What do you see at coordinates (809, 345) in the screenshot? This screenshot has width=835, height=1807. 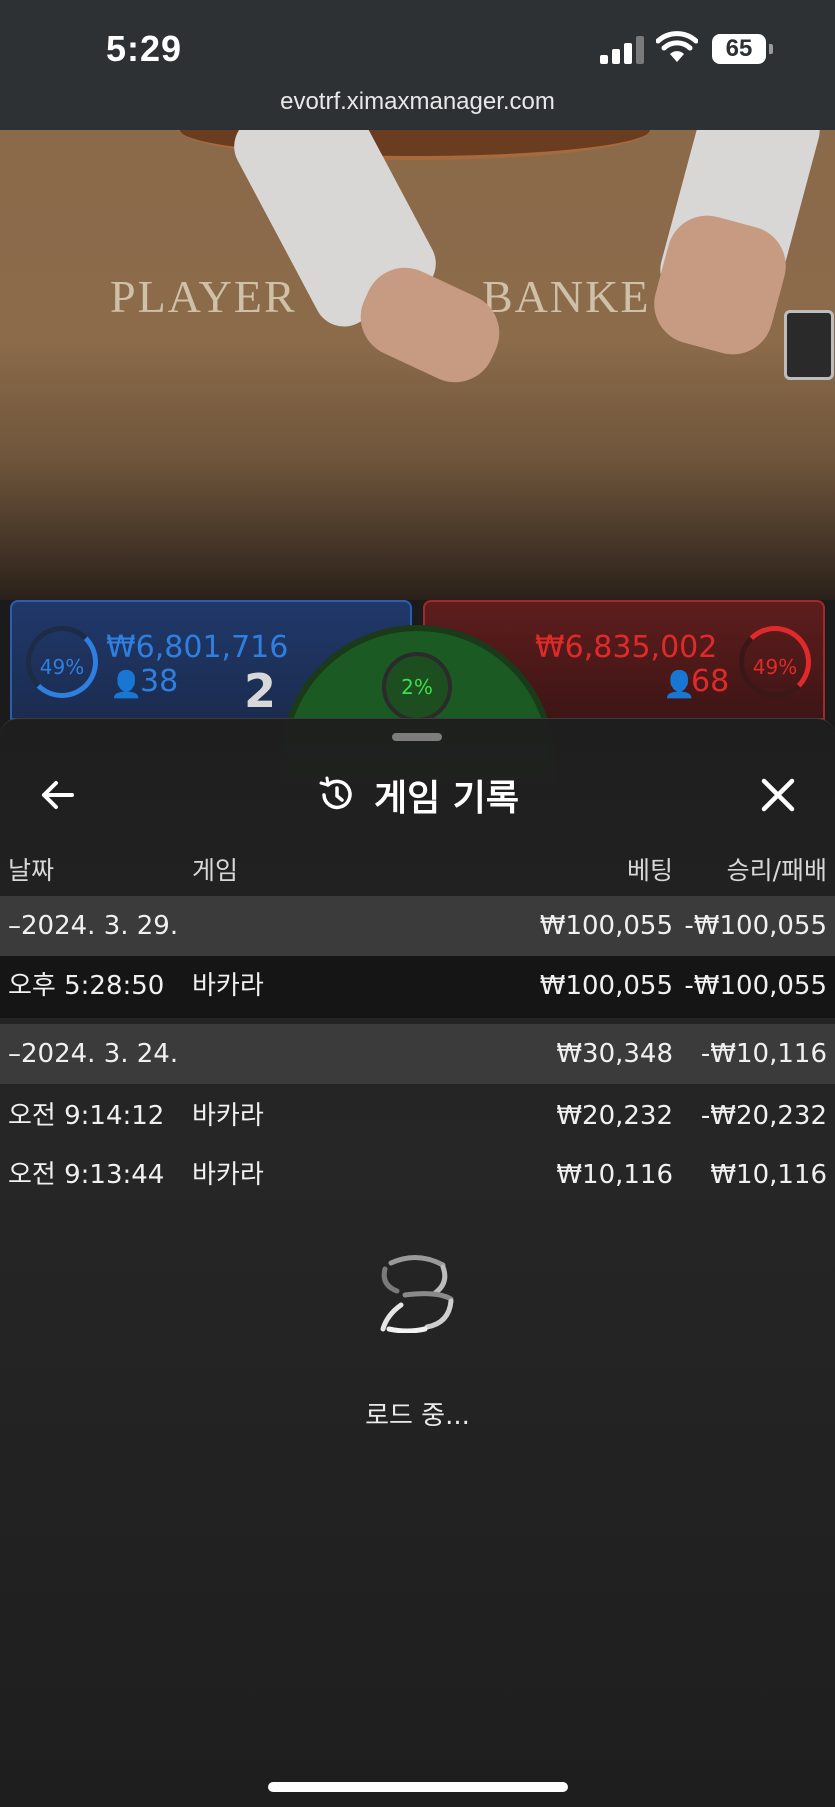 I see `card-shoe` at bounding box center [809, 345].